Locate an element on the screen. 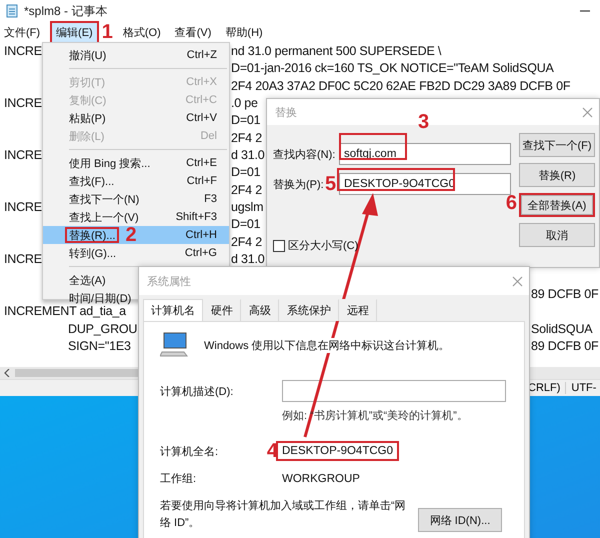  field-label: 替换为(P): is located at coordinates (298, 185).